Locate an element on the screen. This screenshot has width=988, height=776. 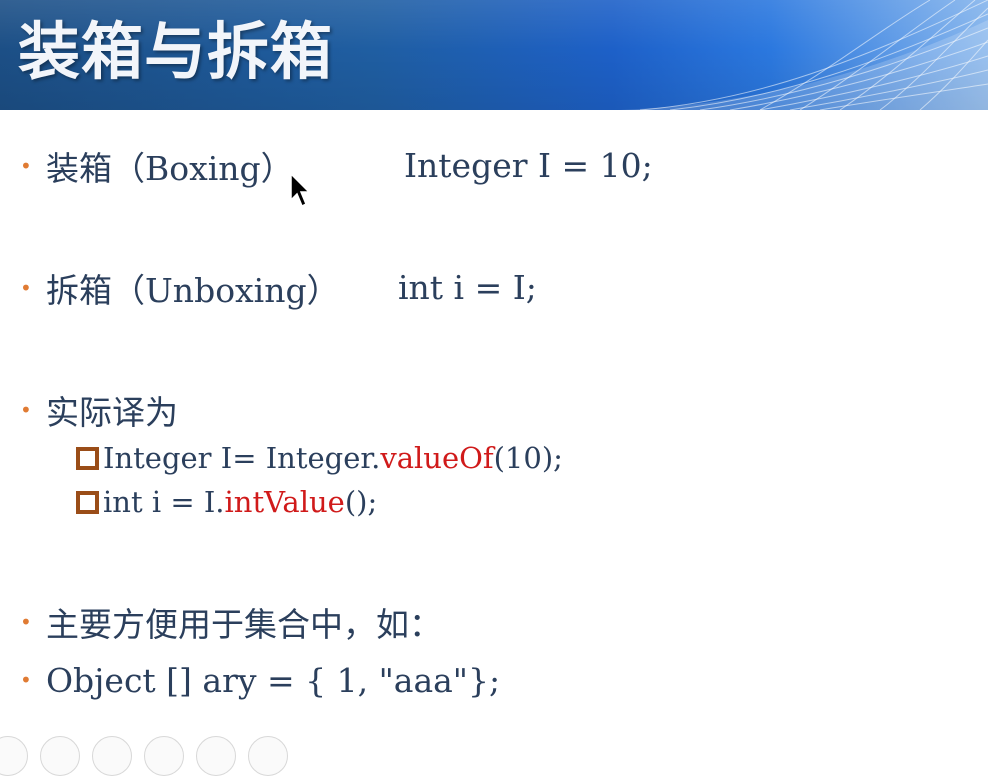
bullet-object-array: • Object [] ary = { 1, "aaa"}; is located at coordinates (260, 680).